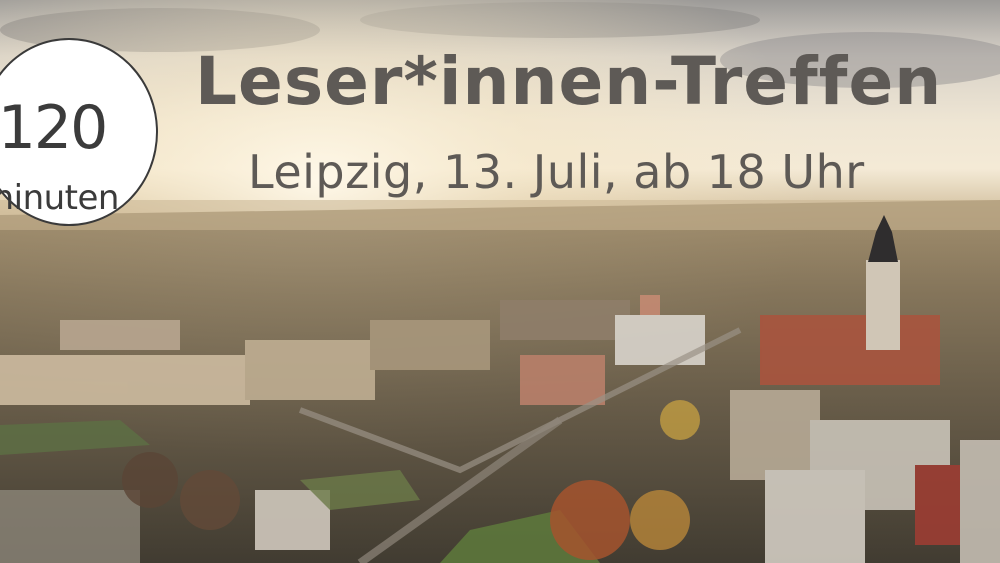  Describe the element at coordinates (569, 81) in the screenshot. I see `event-title: Leser*innen-Treffen` at that location.